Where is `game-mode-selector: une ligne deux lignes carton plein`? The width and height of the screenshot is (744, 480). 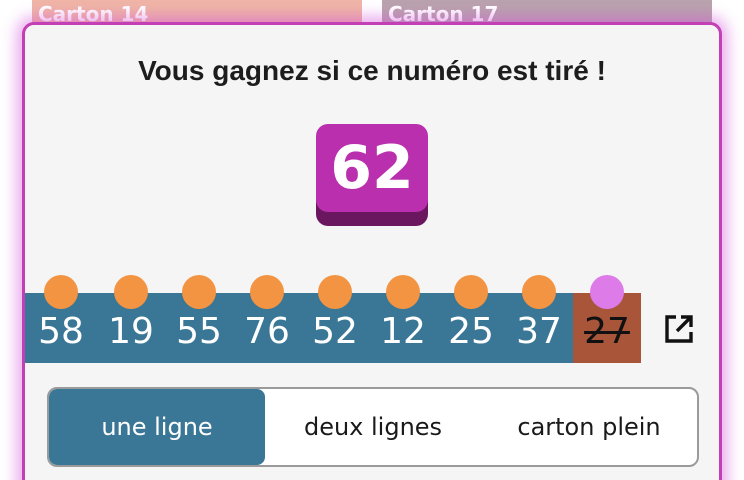
game-mode-selector: une ligne deux lignes carton plein is located at coordinates (373, 427).